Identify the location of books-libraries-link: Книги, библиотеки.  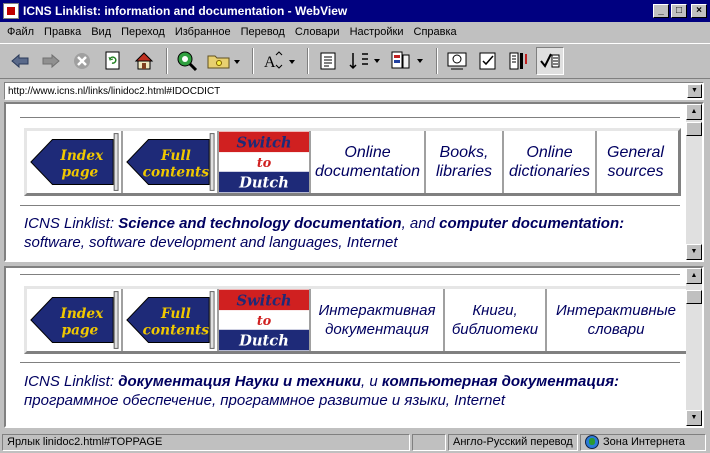
(496, 320).